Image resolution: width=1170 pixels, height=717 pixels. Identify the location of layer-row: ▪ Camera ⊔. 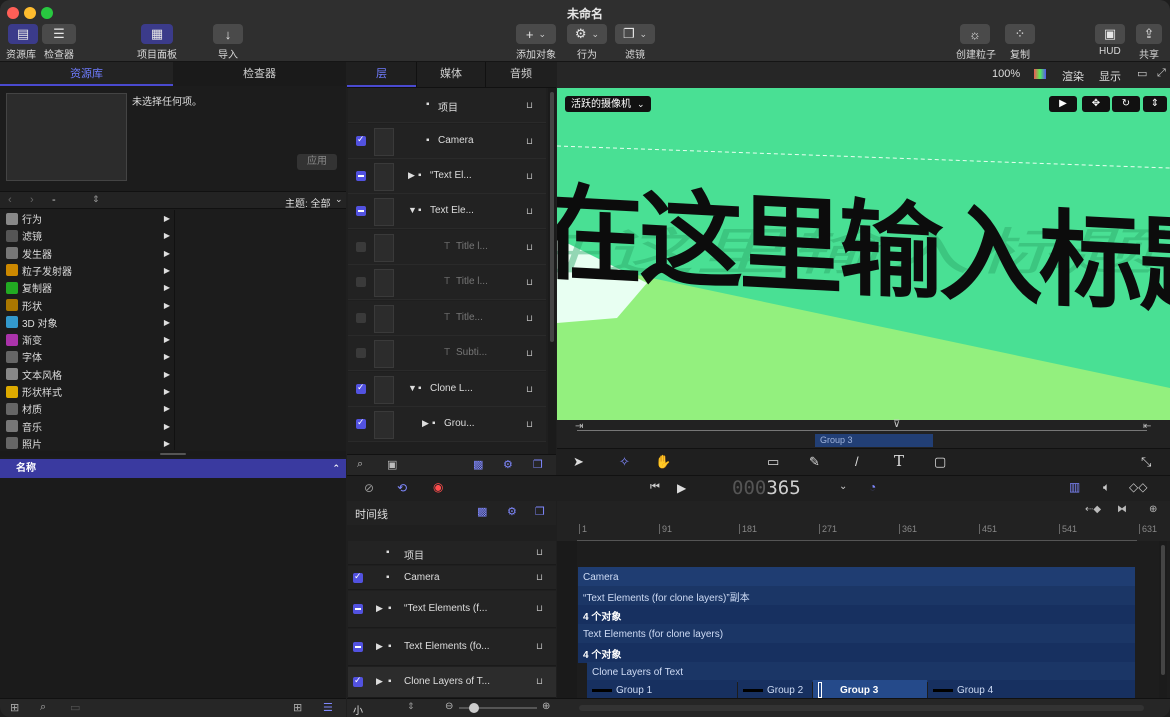
(447, 141).